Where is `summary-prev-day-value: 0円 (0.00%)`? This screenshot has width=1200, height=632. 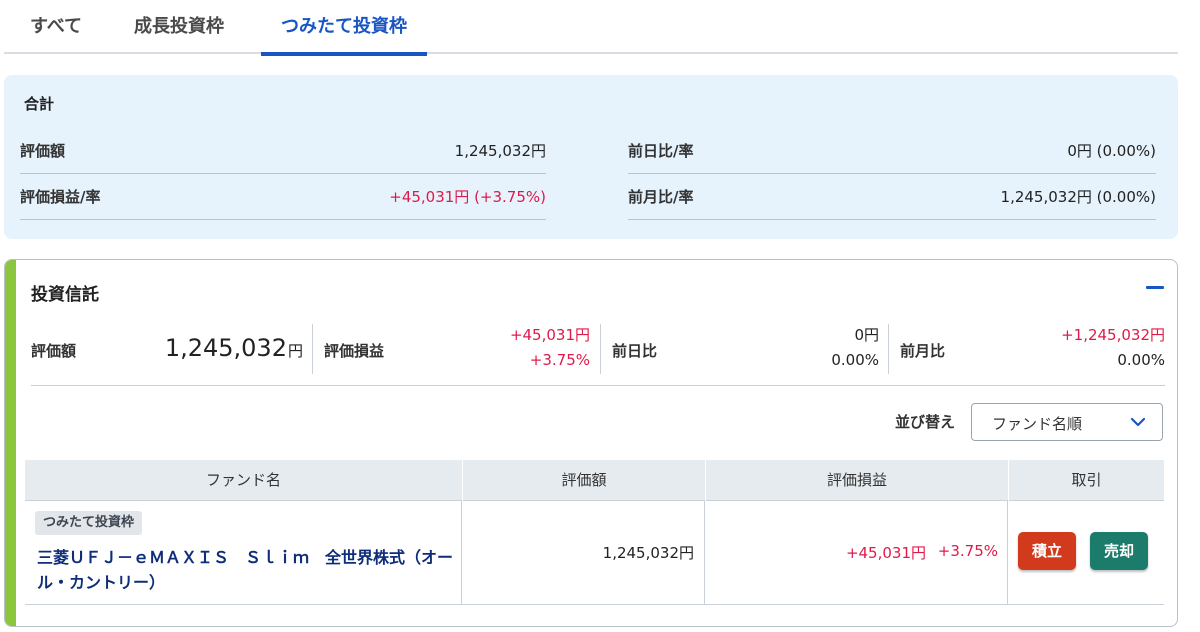 summary-prev-day-value: 0円 (0.00%) is located at coordinates (1111, 151).